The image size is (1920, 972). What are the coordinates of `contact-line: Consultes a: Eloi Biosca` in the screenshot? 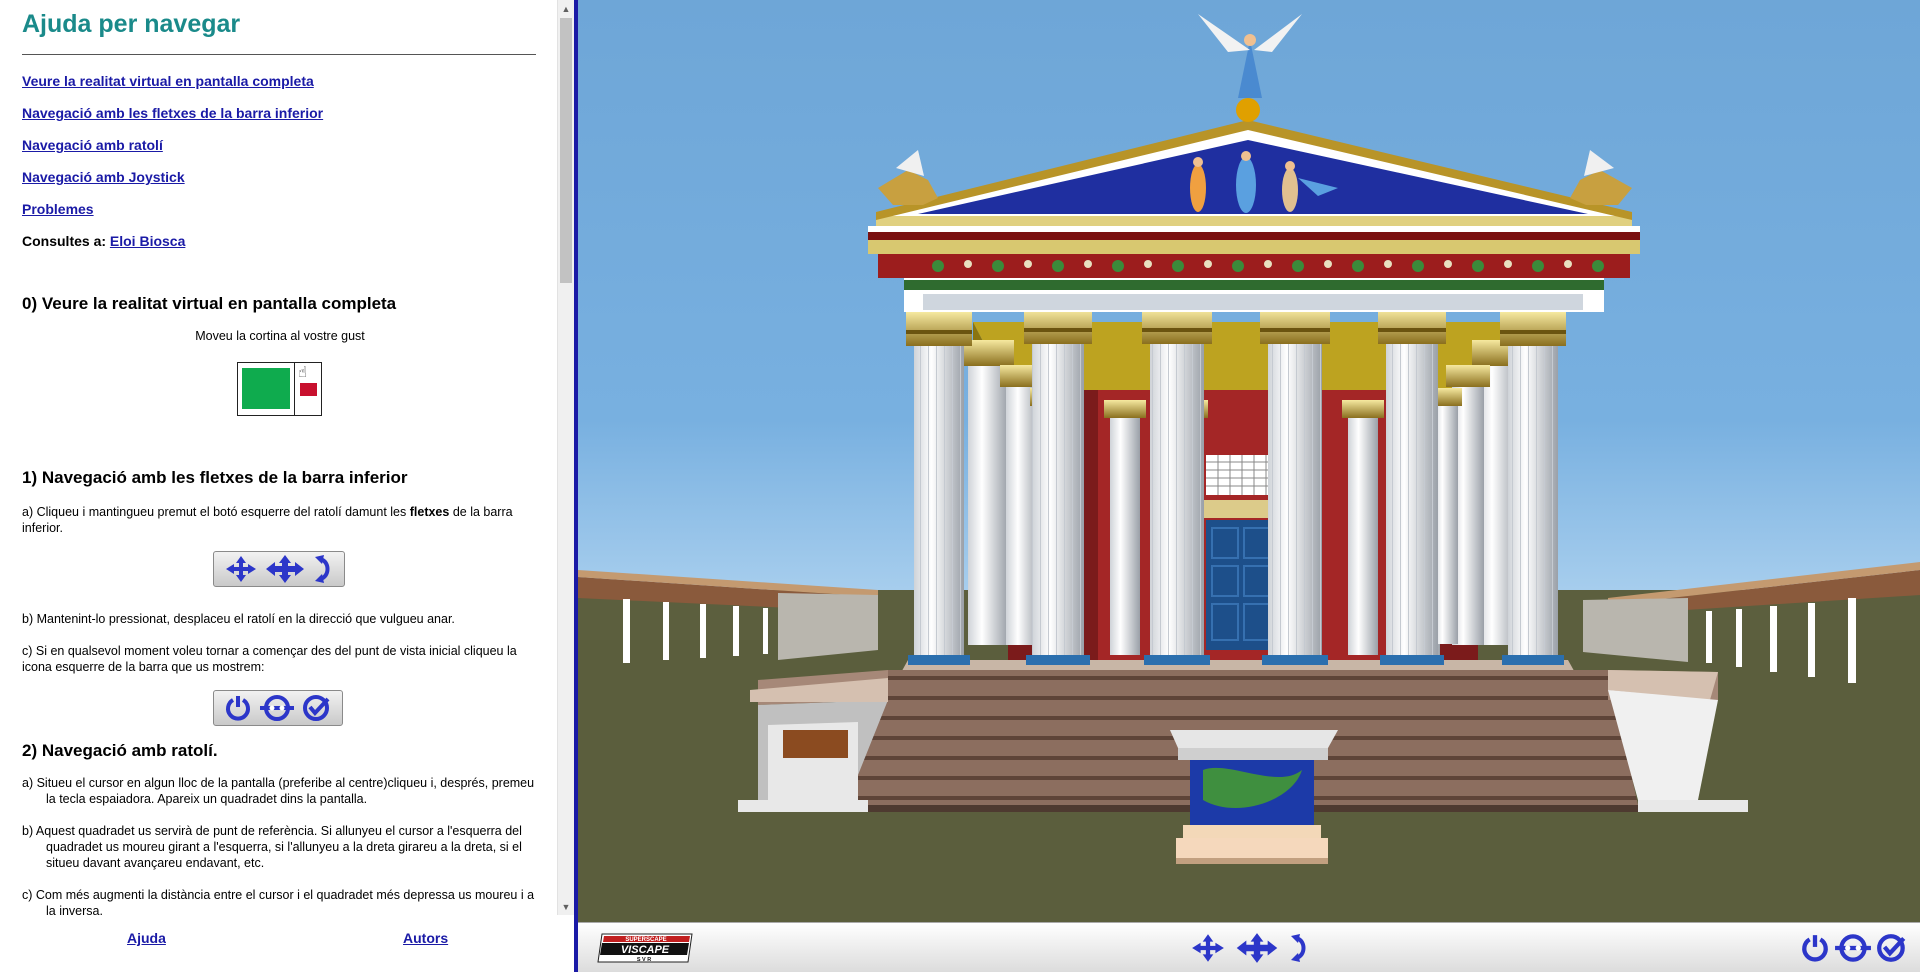 It's located at (103, 241).